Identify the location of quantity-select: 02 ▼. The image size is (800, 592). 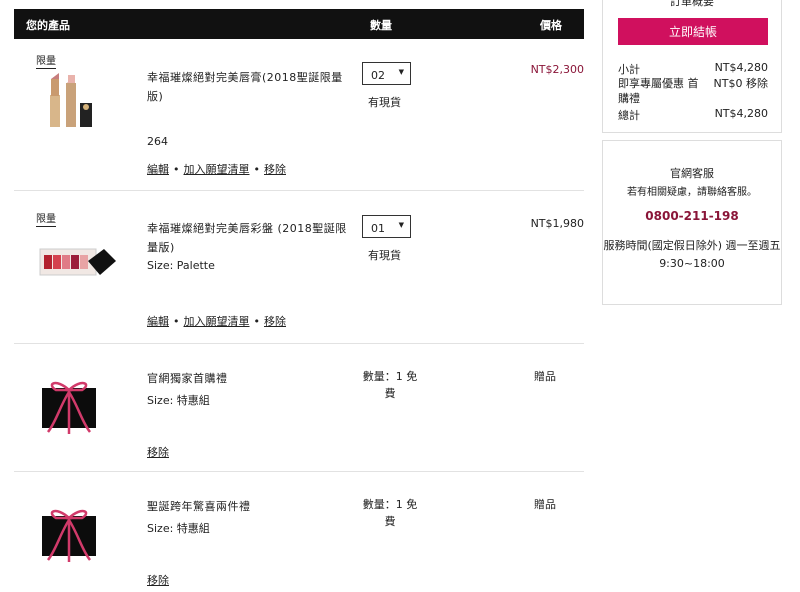
(386, 73).